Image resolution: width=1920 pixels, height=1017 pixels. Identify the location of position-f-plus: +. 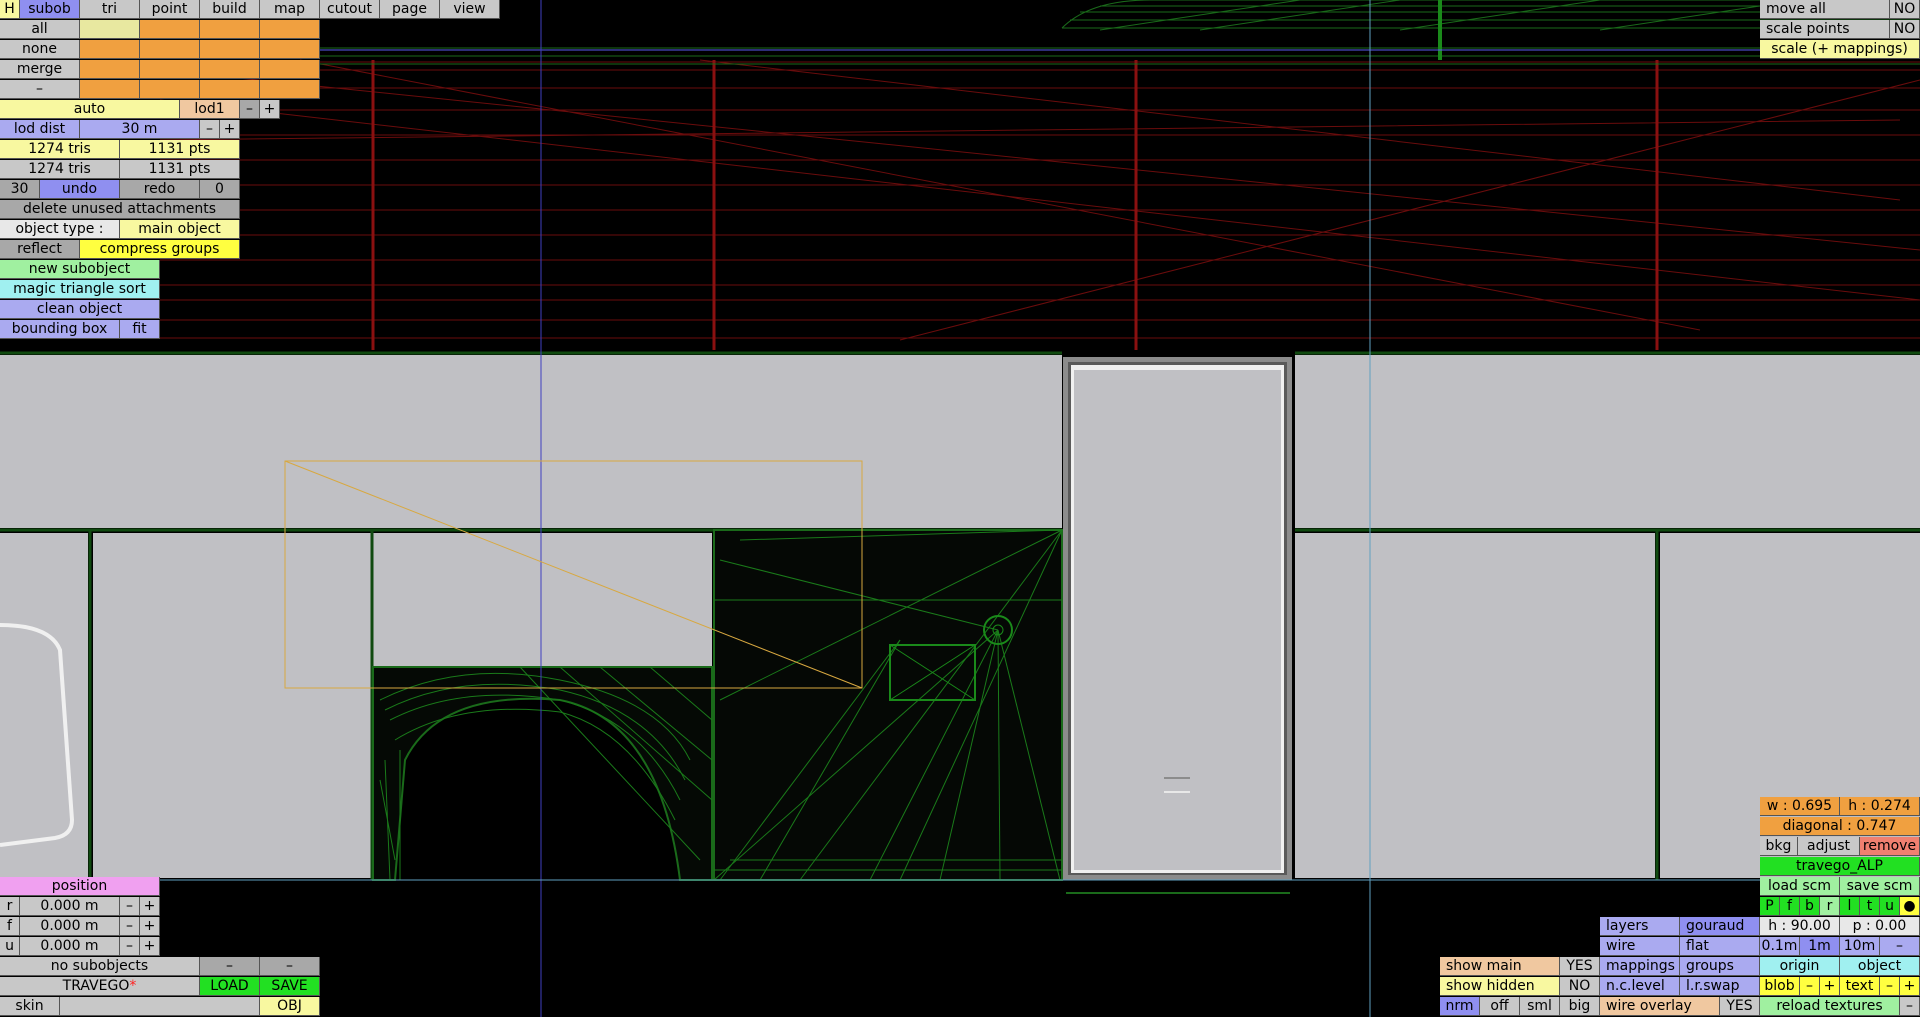
(150, 926).